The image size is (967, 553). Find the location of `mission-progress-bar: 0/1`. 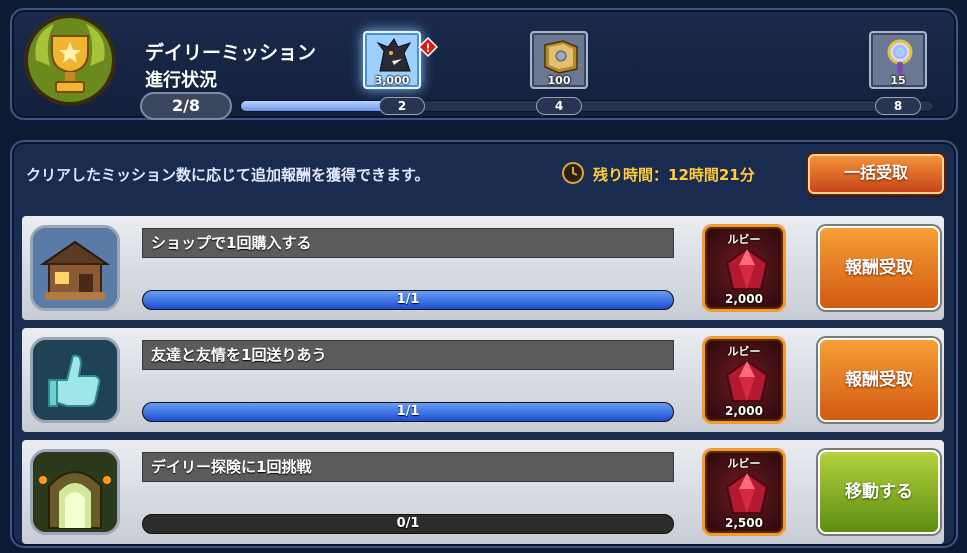

mission-progress-bar: 0/1 is located at coordinates (408, 524).